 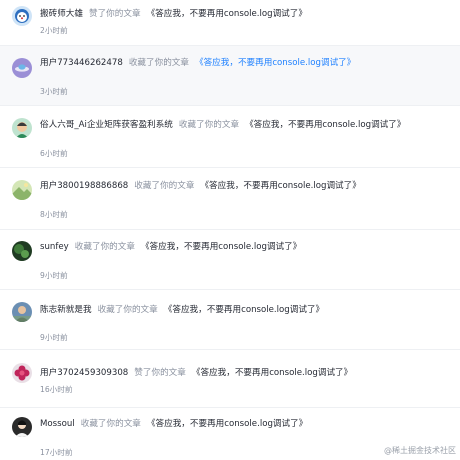 I want to click on watermark: @稀土掘金技术社区, so click(x=420, y=450).